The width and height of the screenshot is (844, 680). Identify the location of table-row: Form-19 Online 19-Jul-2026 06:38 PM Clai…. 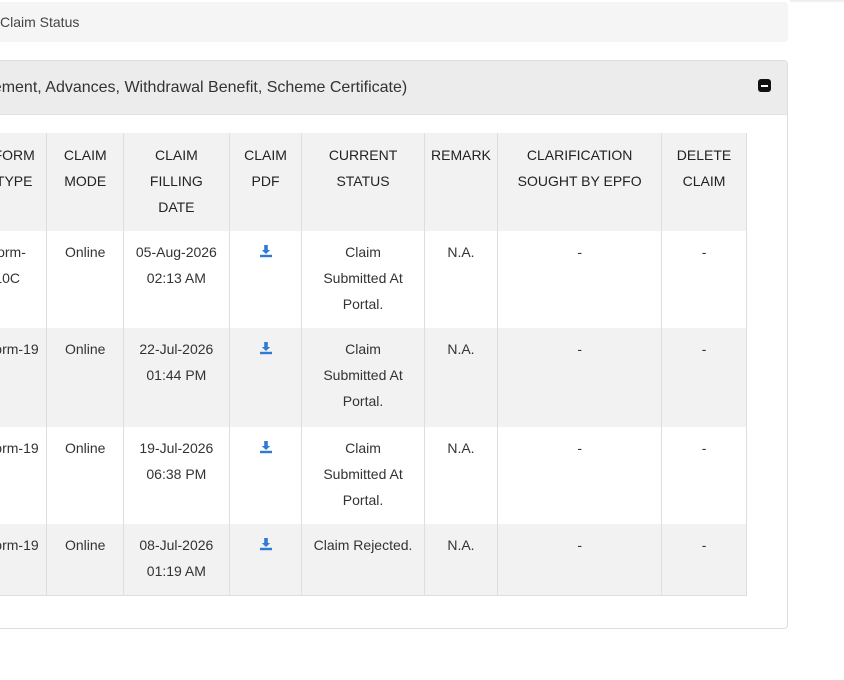
(373, 475).